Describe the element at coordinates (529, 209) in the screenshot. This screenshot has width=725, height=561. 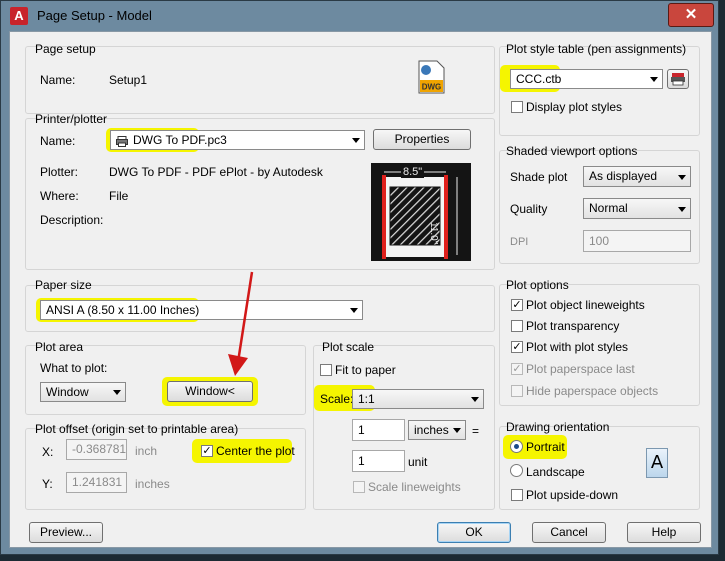
I see `quality-label: Quality` at that location.